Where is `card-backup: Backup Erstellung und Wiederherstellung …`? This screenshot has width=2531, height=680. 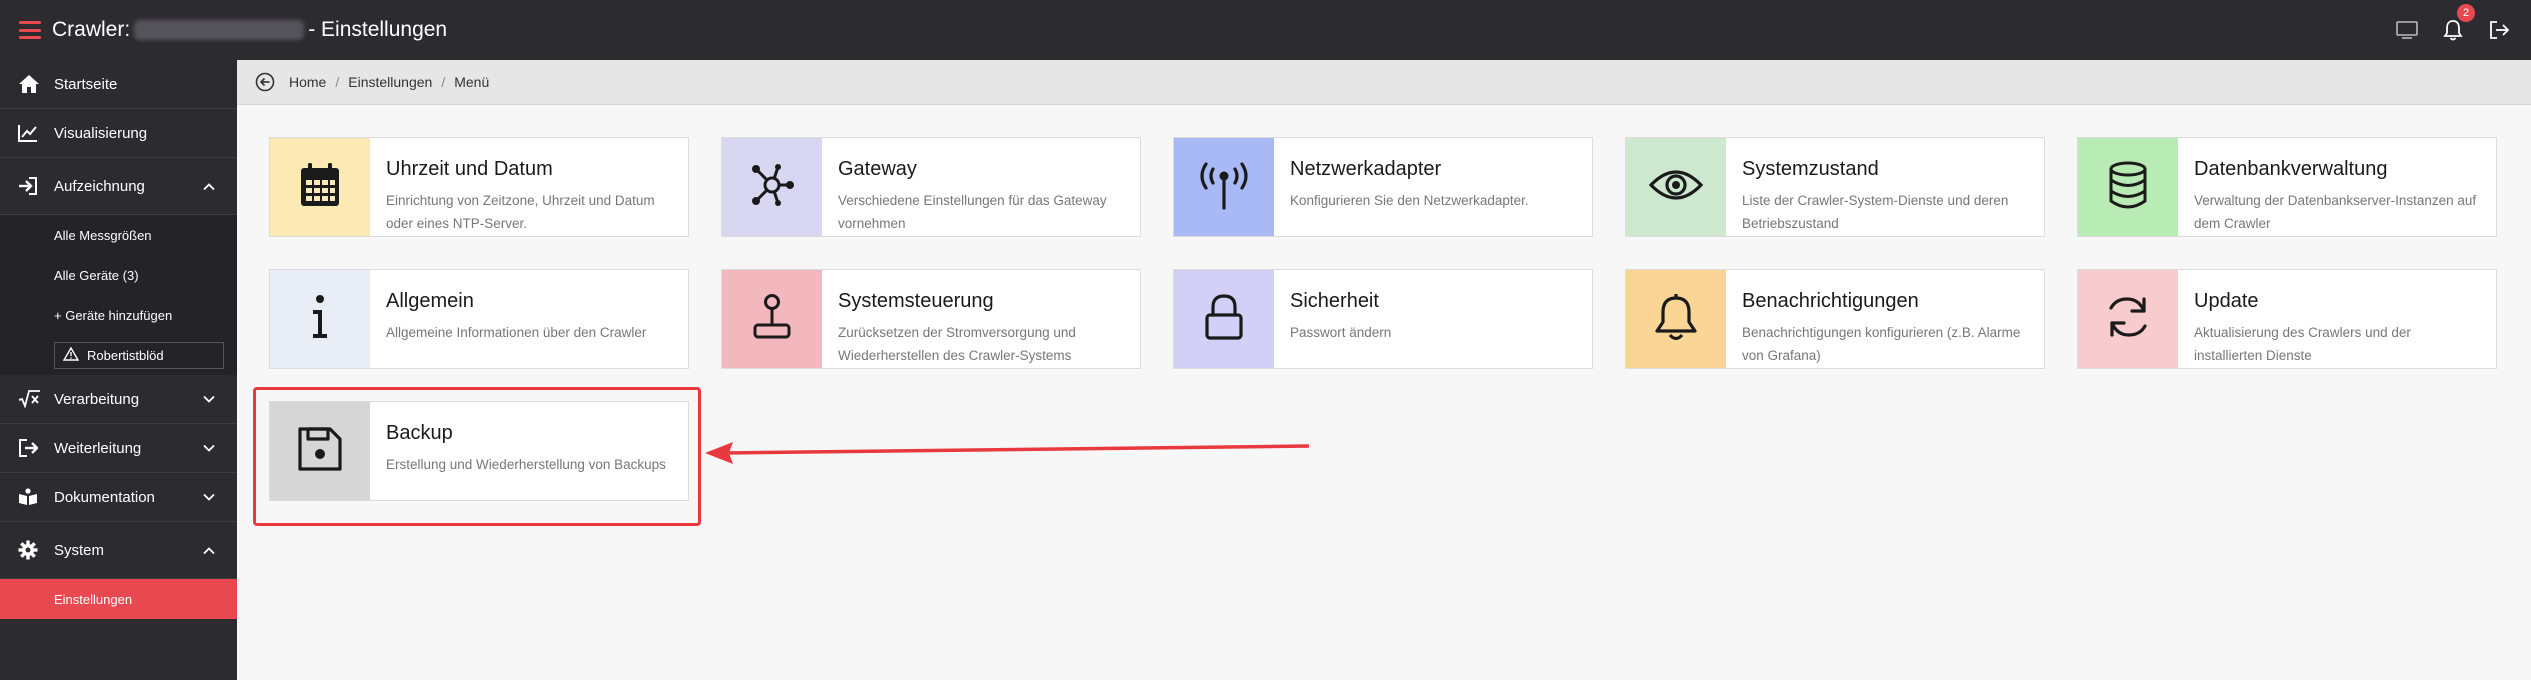 card-backup: Backup Erstellung und Wiederherstellung … is located at coordinates (479, 451).